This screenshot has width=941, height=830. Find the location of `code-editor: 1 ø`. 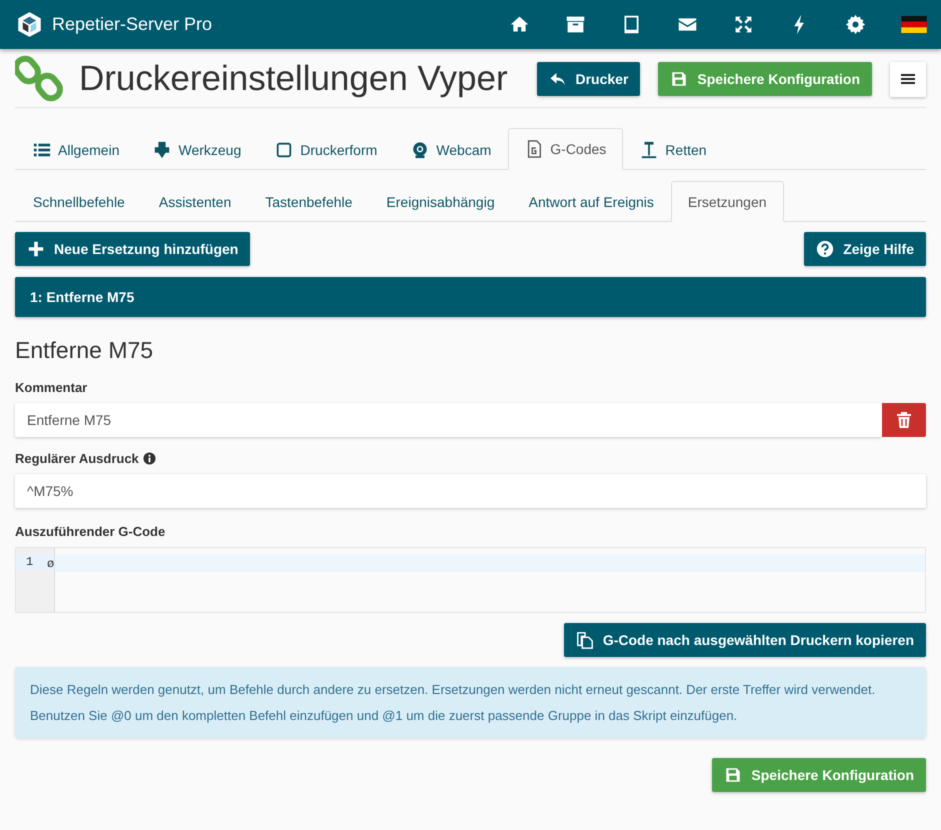

code-editor: 1 ø is located at coordinates (470, 580).